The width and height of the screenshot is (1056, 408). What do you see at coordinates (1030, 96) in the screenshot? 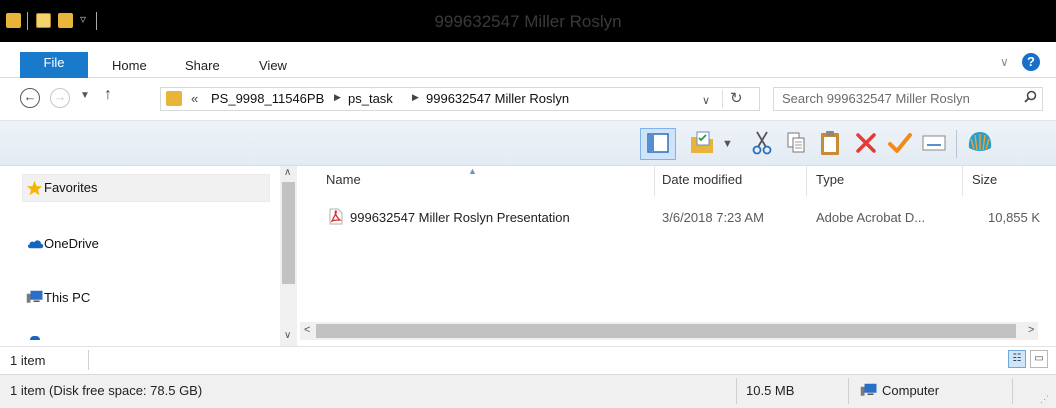
I see `search-icon` at bounding box center [1030, 96].